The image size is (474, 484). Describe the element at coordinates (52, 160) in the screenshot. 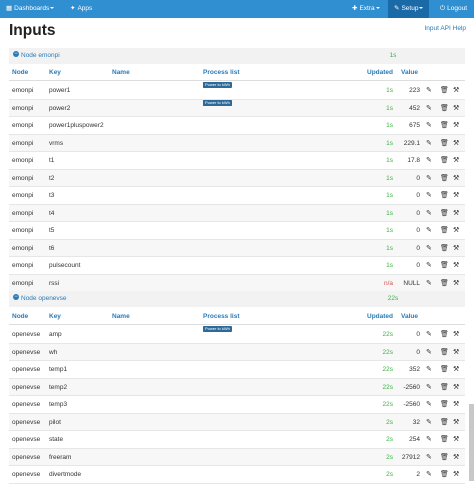

I see `row-key: t1` at that location.